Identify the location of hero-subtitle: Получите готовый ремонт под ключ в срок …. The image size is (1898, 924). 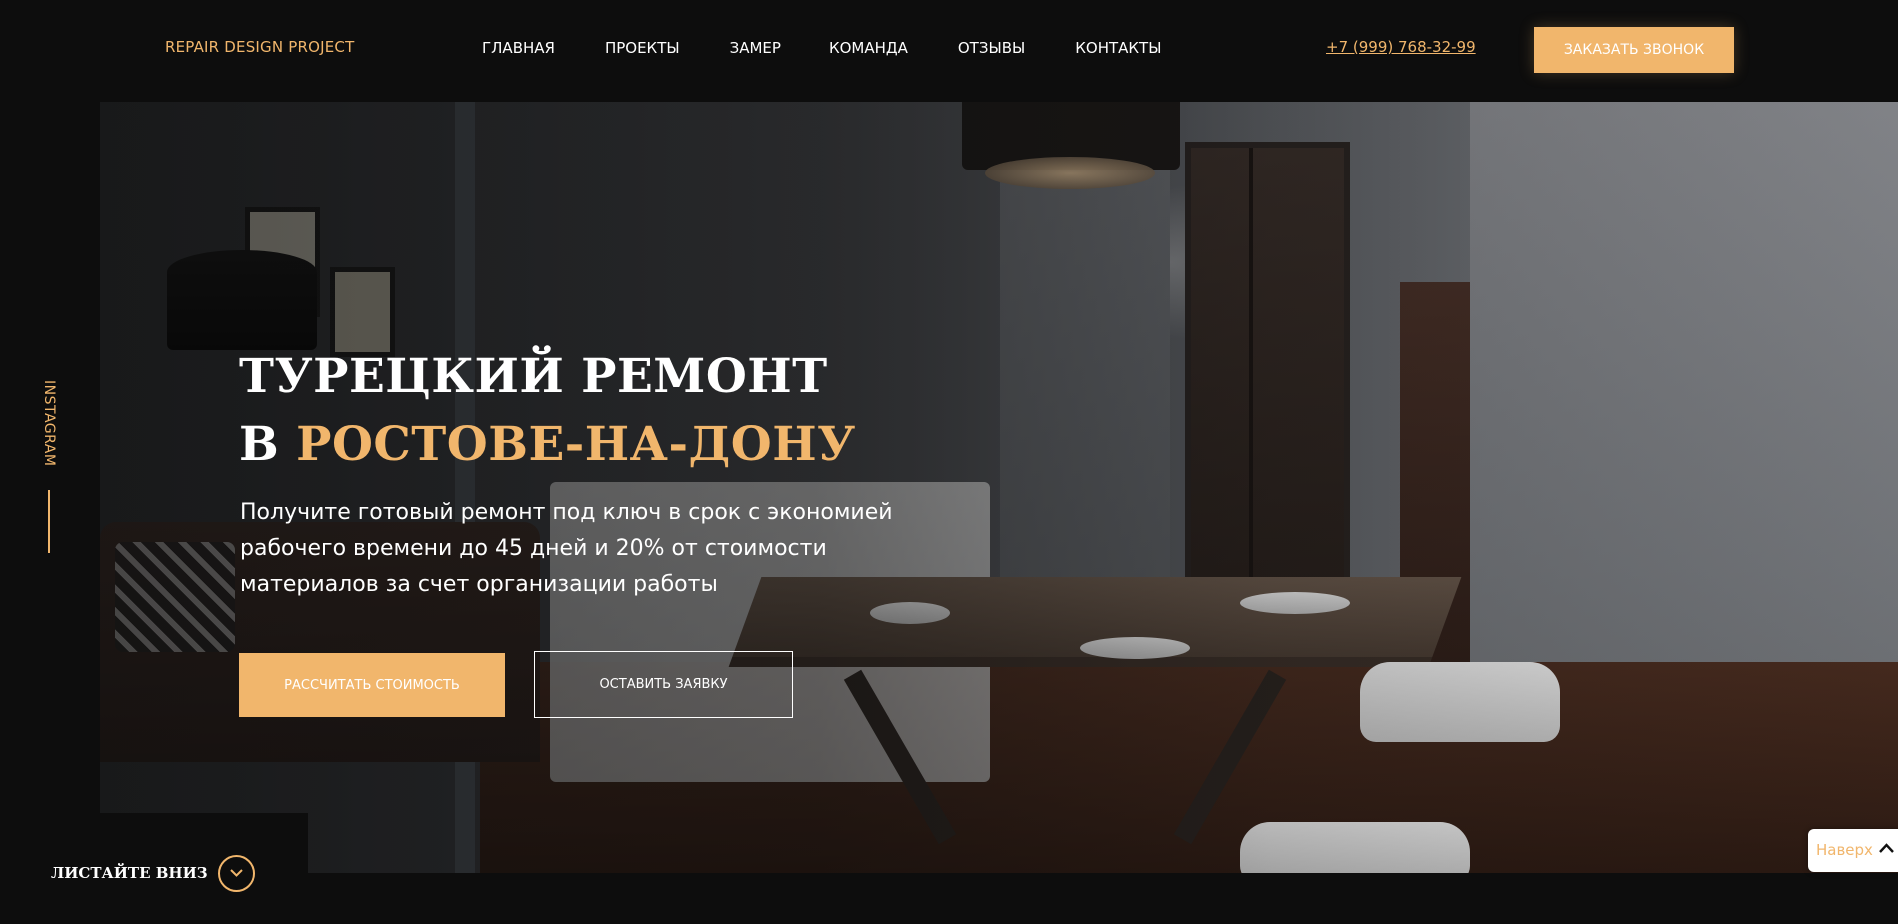
(566, 548).